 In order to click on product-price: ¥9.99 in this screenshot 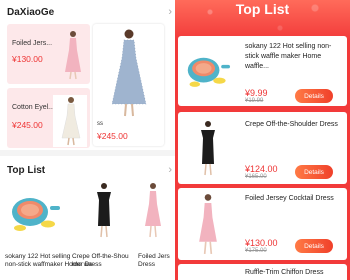, I will do `click(256, 93)`.